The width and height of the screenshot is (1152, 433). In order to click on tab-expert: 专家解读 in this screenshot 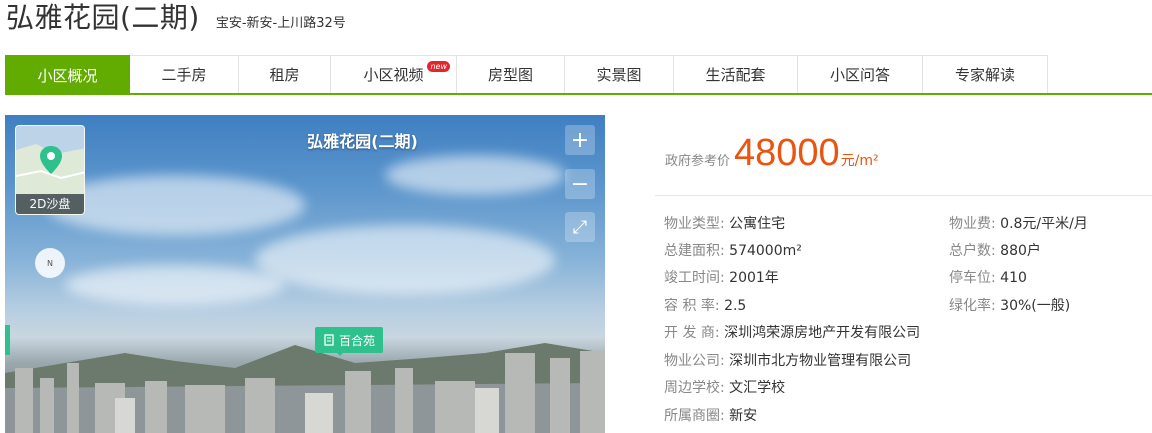, I will do `click(985, 74)`.